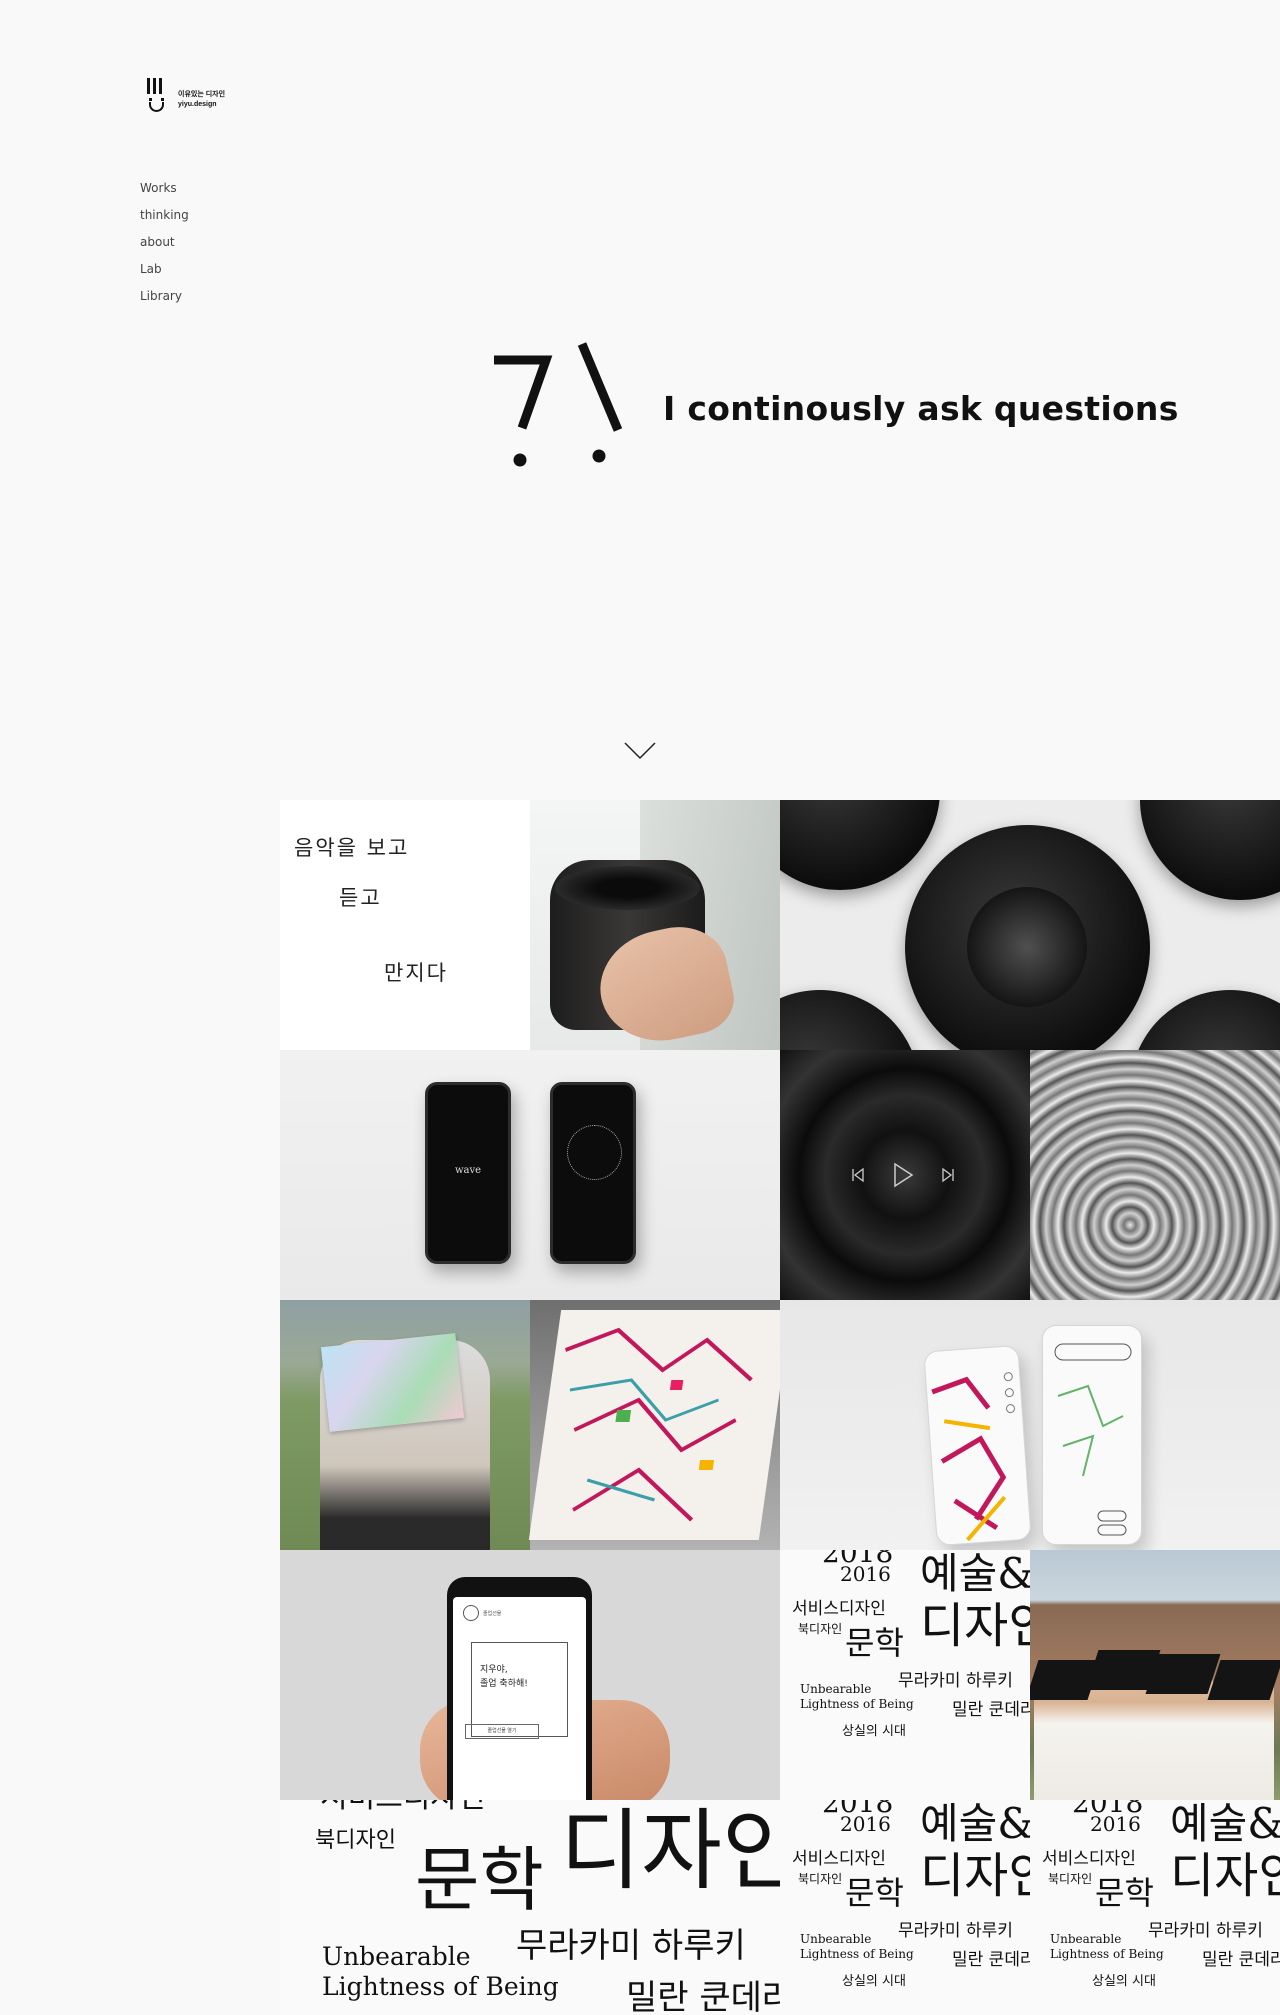 The image size is (1280, 2015). Describe the element at coordinates (405, 1425) in the screenshot. I see `wheelchair-user-photo` at that location.